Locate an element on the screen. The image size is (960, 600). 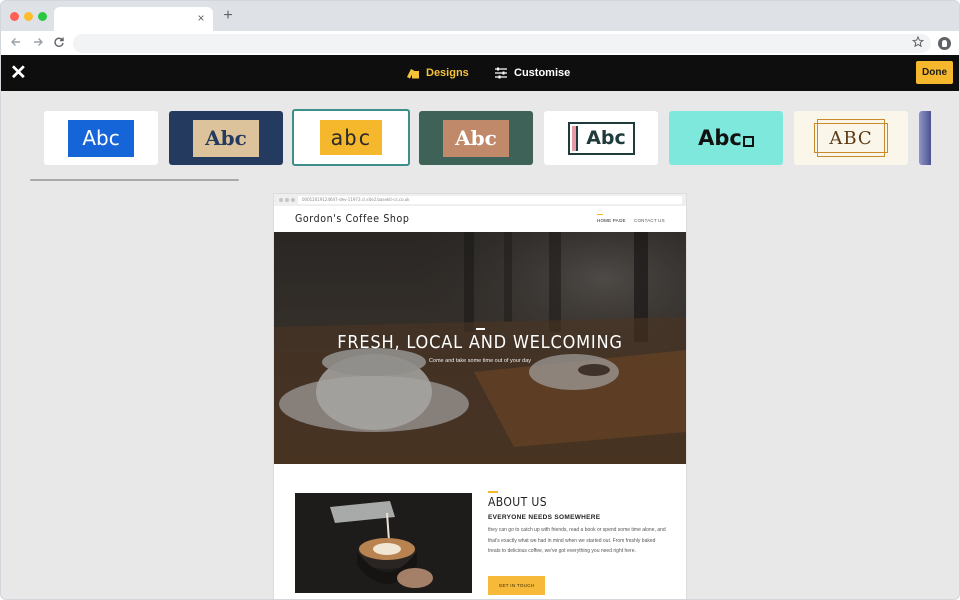
address-bar is located at coordinates (502, 43).